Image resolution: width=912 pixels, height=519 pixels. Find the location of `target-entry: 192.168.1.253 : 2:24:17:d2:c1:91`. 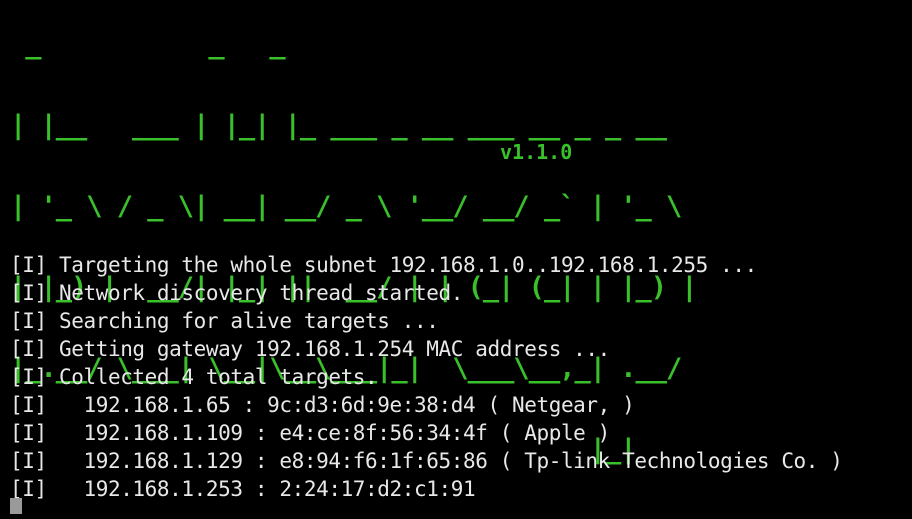

target-entry: 192.168.1.253 : 2:24:17:d2:c1:91 is located at coordinates (261, 489).